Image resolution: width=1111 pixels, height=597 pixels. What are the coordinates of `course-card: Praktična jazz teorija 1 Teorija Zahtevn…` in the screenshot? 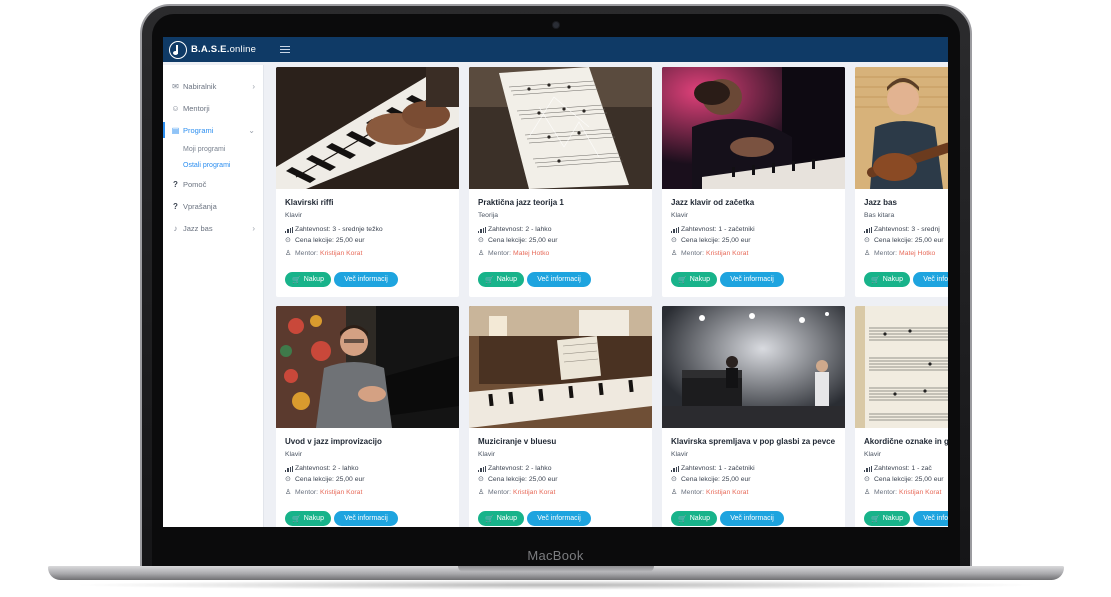 It's located at (560, 182).